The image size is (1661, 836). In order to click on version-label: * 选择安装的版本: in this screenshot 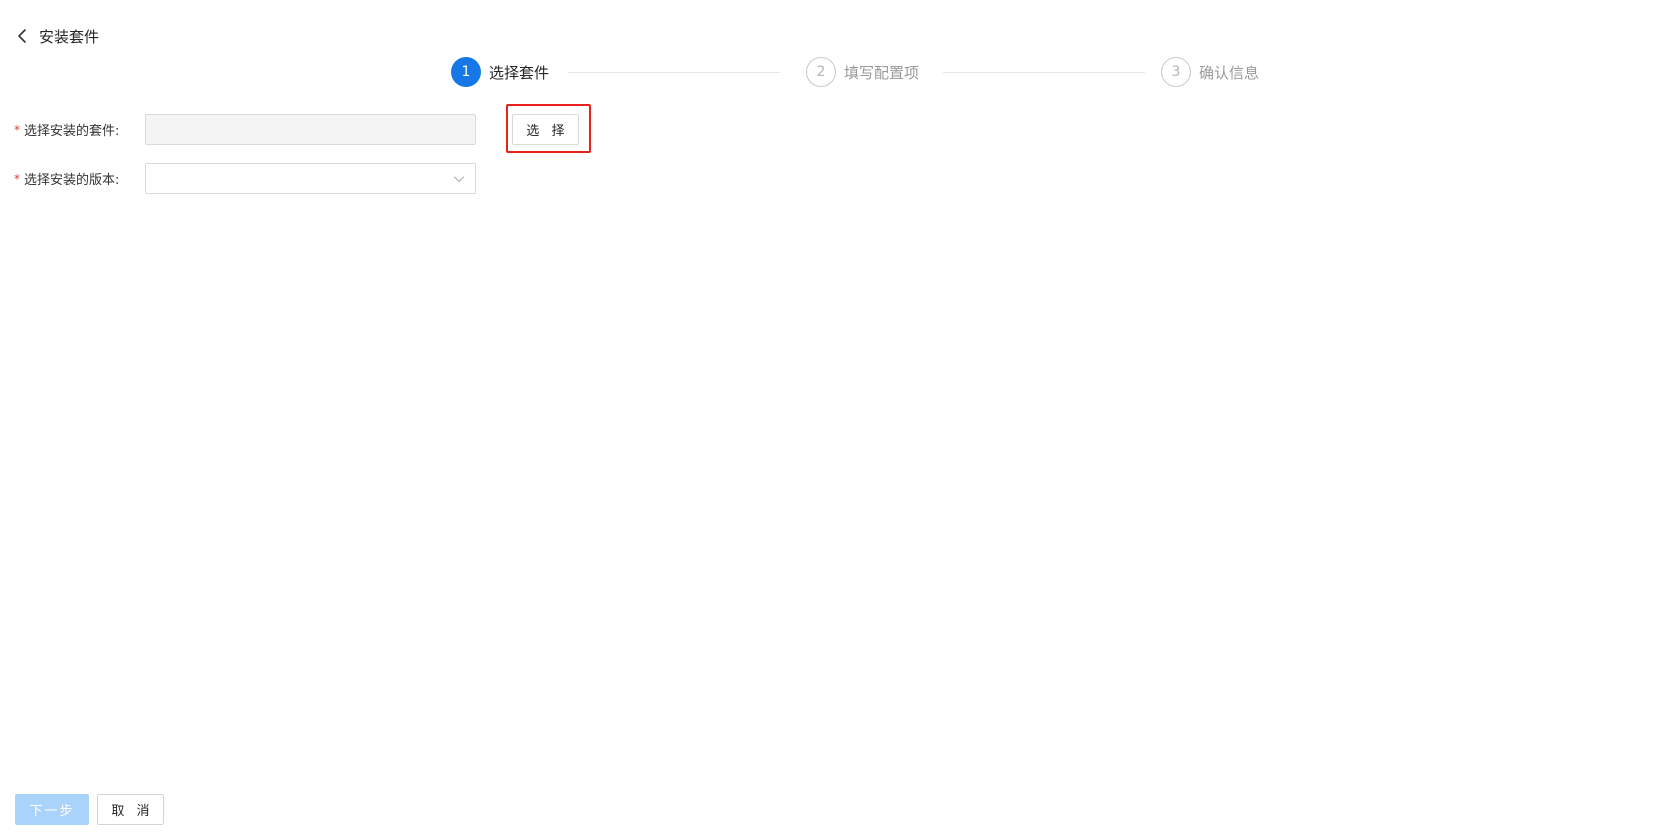, I will do `click(79, 179)`.